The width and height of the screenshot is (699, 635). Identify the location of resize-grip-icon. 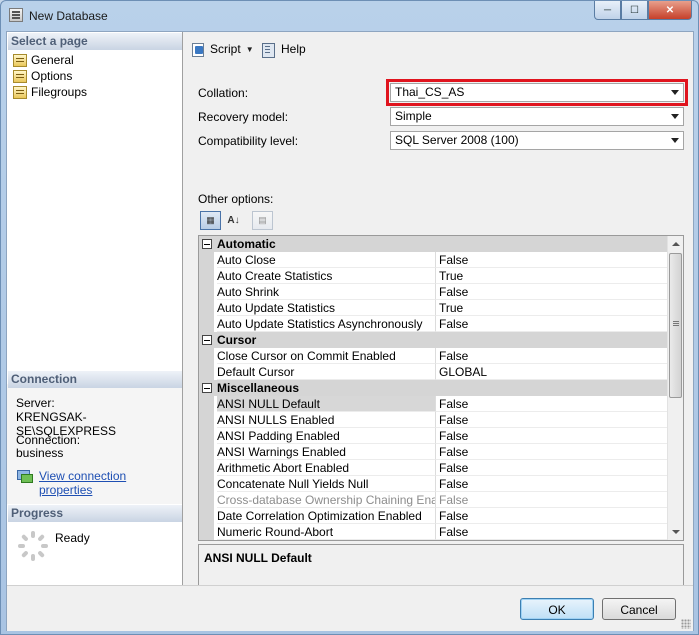
(686, 624).